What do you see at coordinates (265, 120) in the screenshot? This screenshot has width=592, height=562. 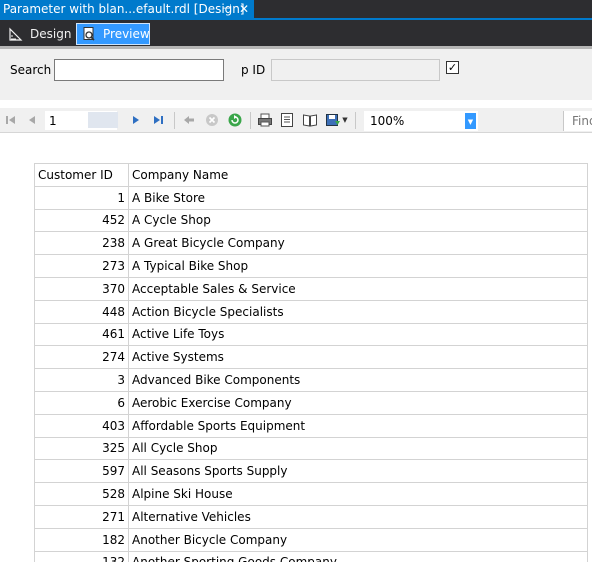 I see `print-icon` at bounding box center [265, 120].